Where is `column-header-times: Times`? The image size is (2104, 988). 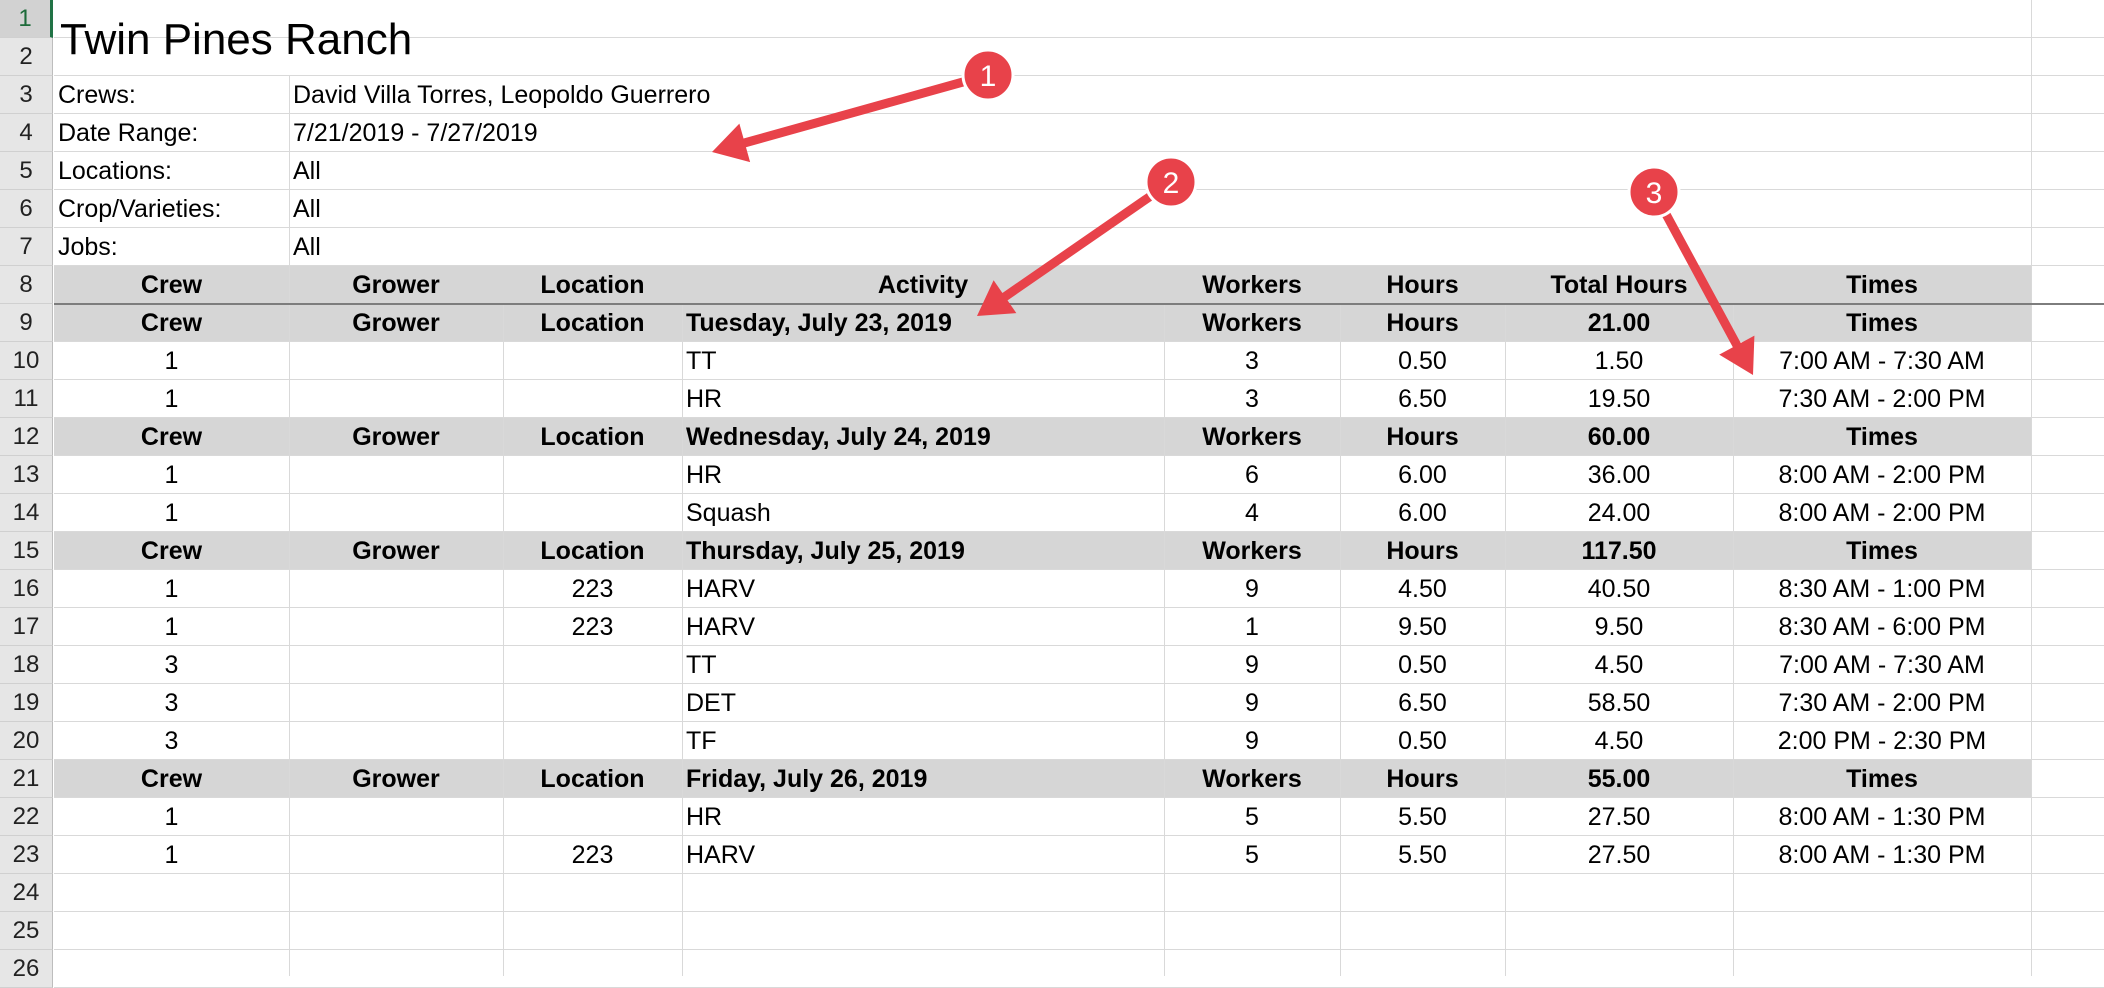 column-header-times: Times is located at coordinates (1882, 285).